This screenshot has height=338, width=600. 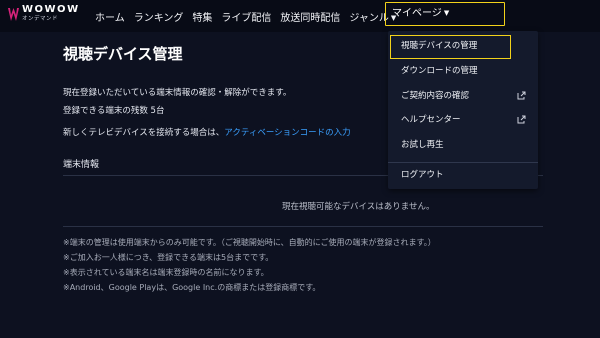 I want to click on menu-item-label: ヘルプセンター, so click(x=431, y=120).